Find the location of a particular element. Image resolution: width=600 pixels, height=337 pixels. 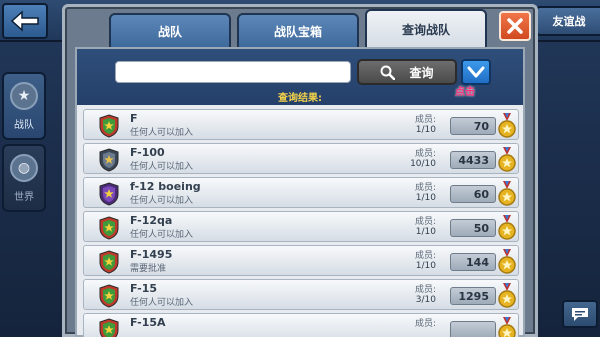

tab-label: 查询战队 is located at coordinates (425, 29).